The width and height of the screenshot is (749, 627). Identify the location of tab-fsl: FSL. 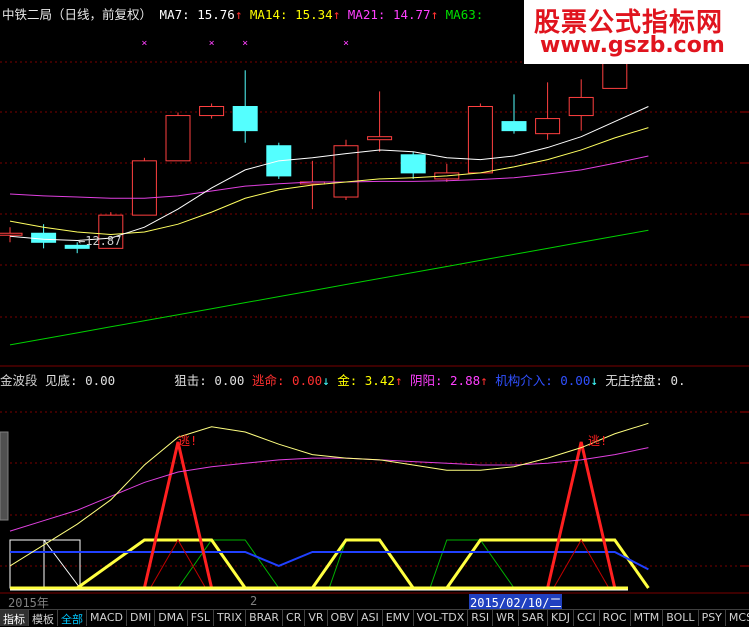
(201, 618).